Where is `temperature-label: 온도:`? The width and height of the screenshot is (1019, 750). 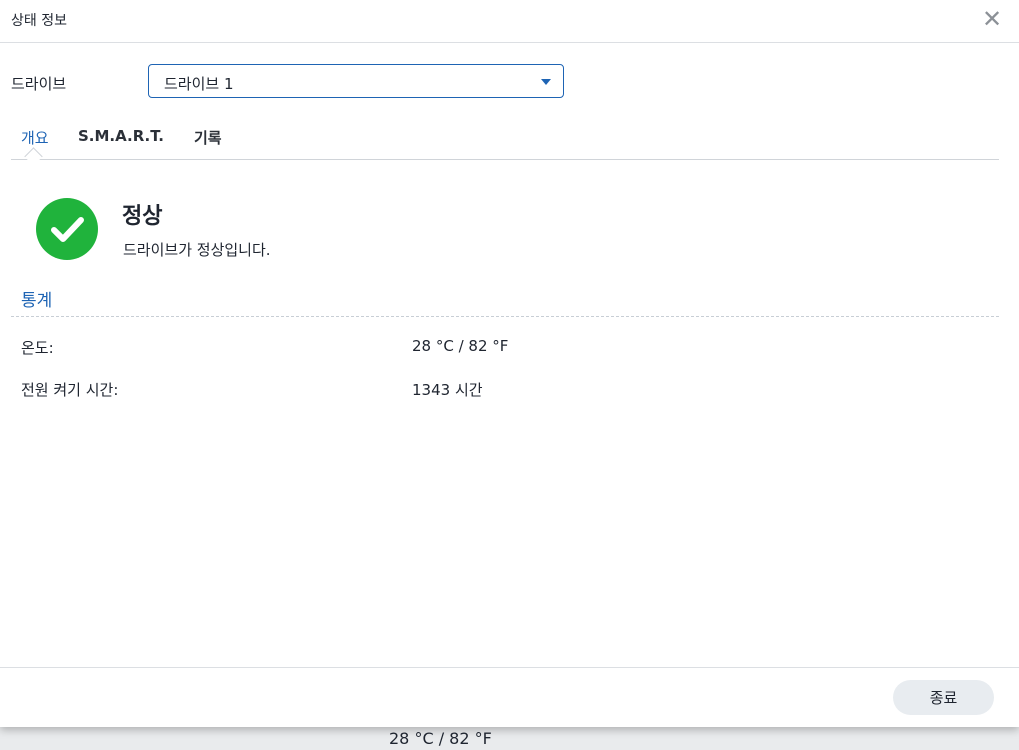 temperature-label: 온도: is located at coordinates (37, 348).